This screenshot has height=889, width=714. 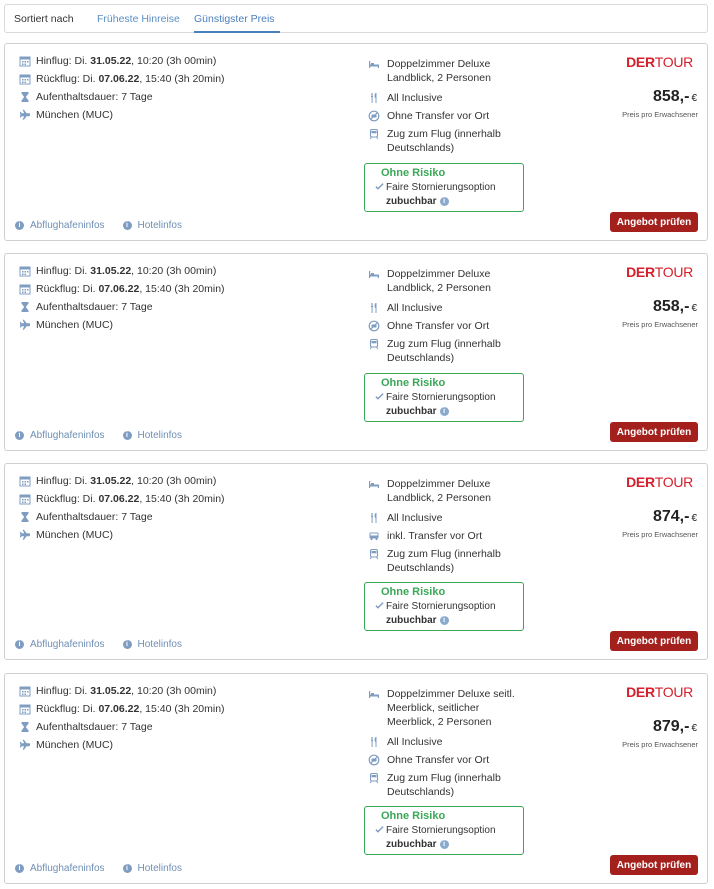 I want to click on sort-option-cheapest: Günstigster Preis, so click(x=234, y=19).